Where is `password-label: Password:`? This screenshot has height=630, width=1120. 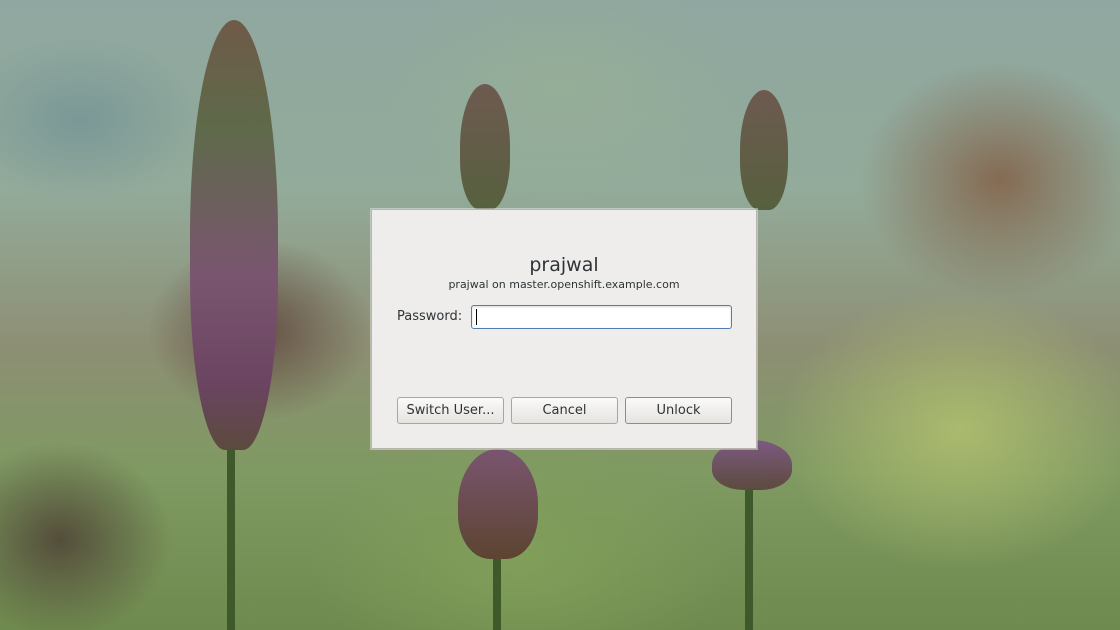 password-label: Password: is located at coordinates (430, 316).